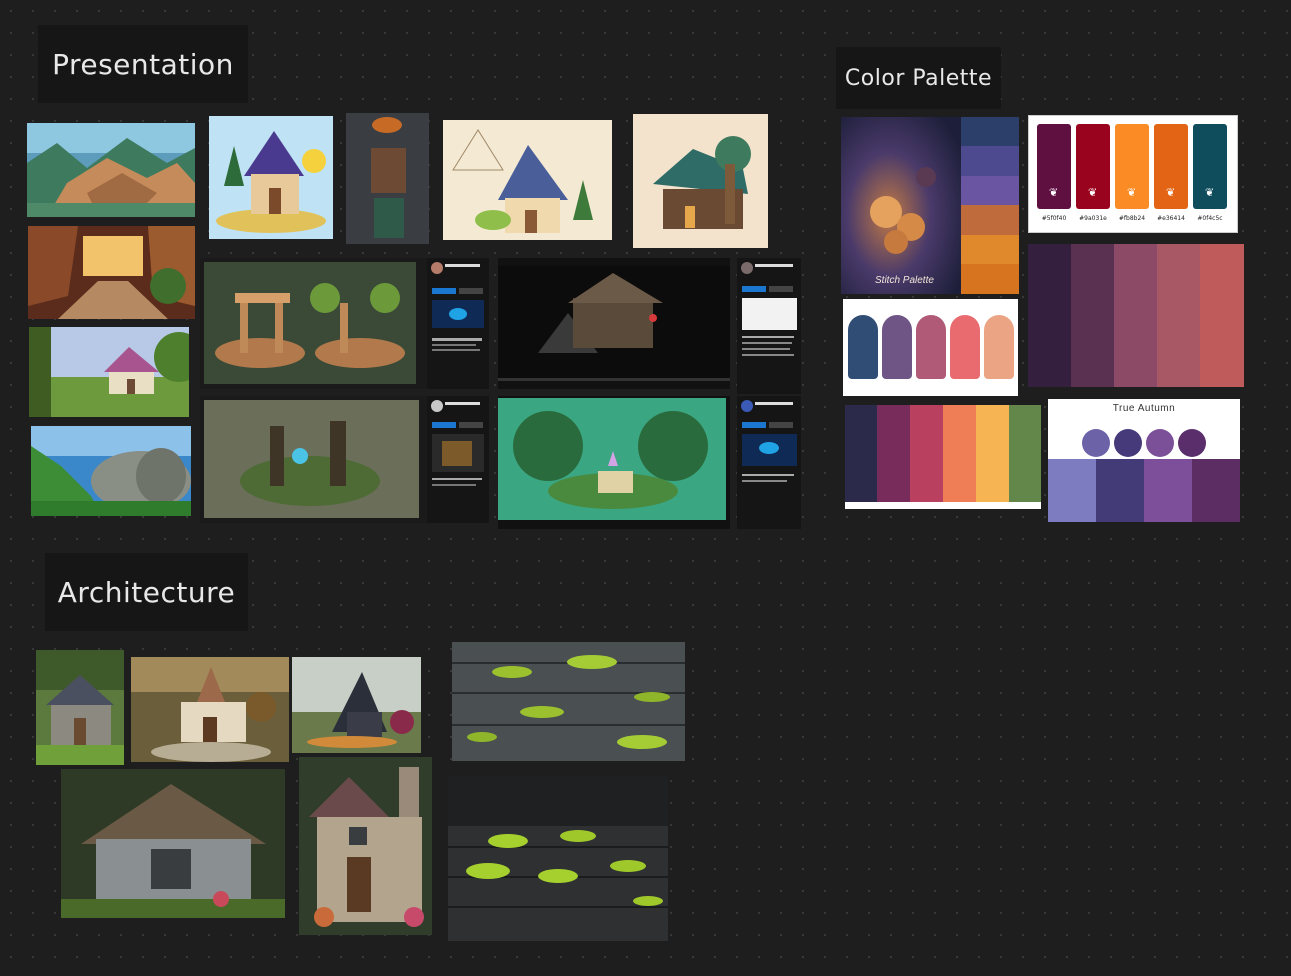  What do you see at coordinates (769, 462) in the screenshot?
I see `artstation-sidebar-4-image` at bounding box center [769, 462].